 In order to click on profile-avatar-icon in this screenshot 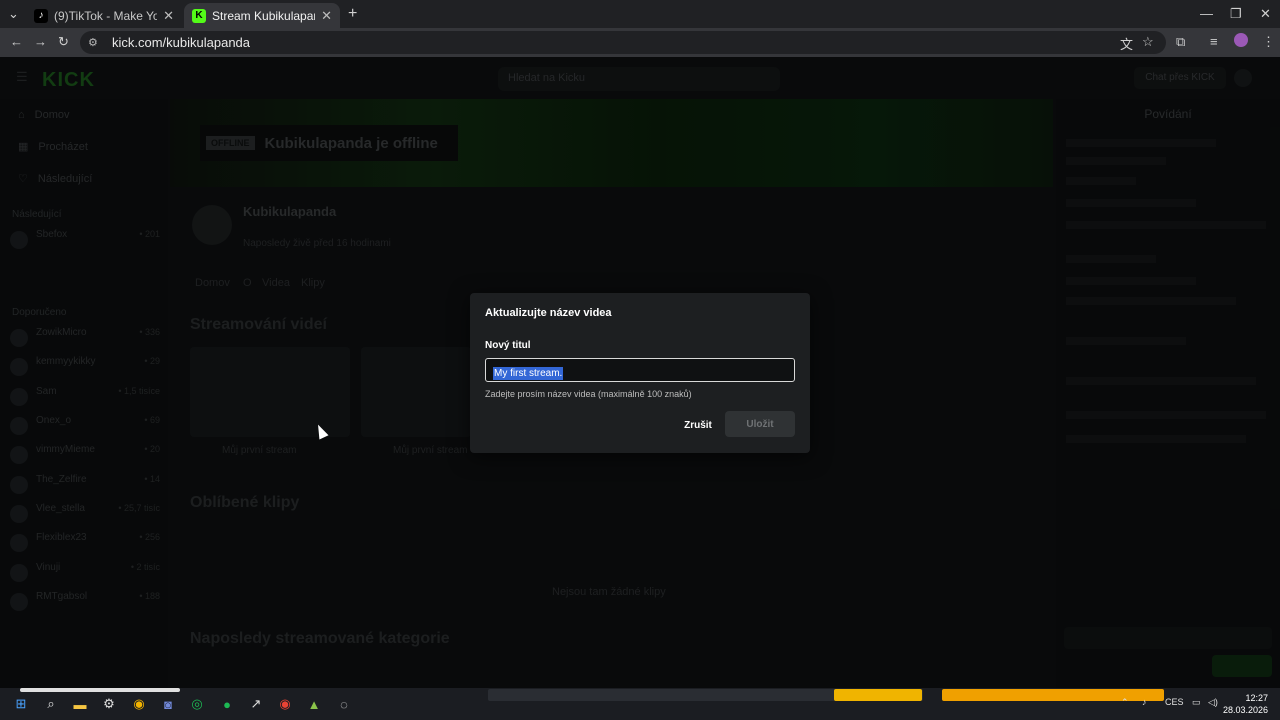, I will do `click(1241, 40)`.